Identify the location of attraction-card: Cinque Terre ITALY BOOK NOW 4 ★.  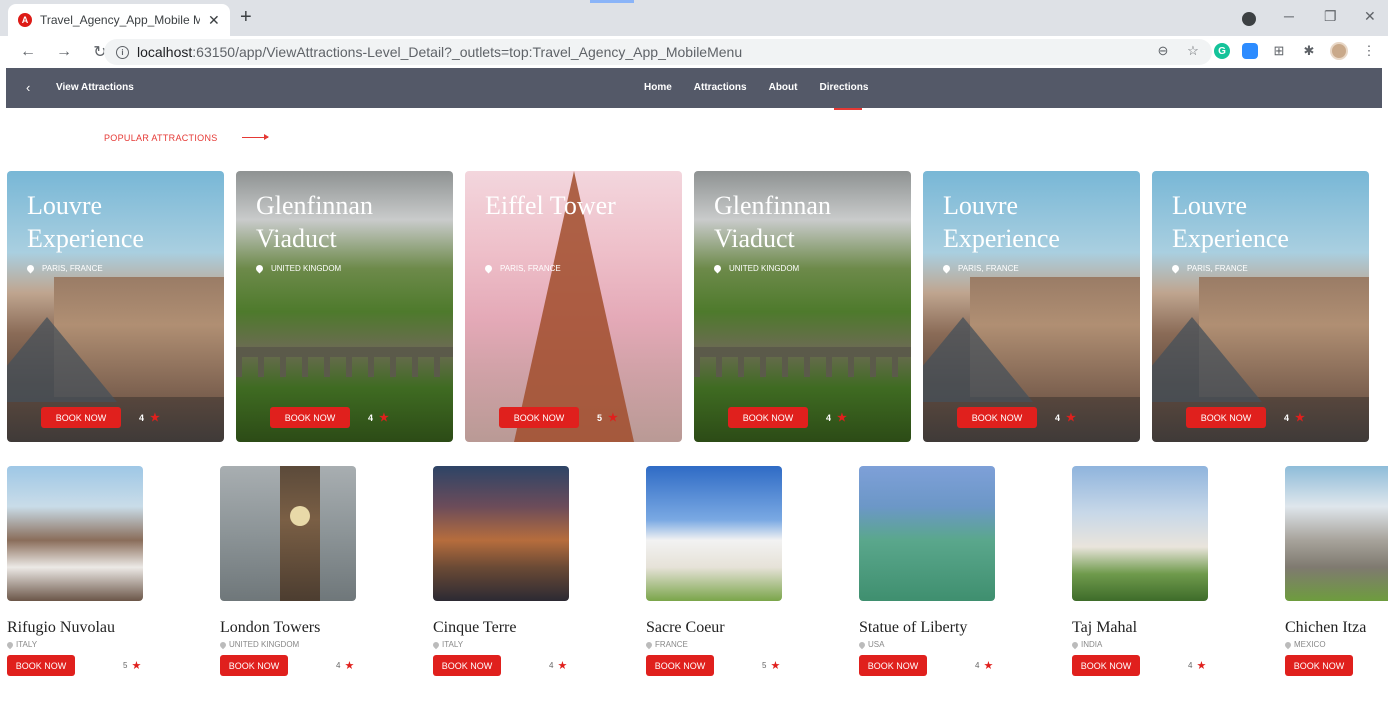
(500, 571).